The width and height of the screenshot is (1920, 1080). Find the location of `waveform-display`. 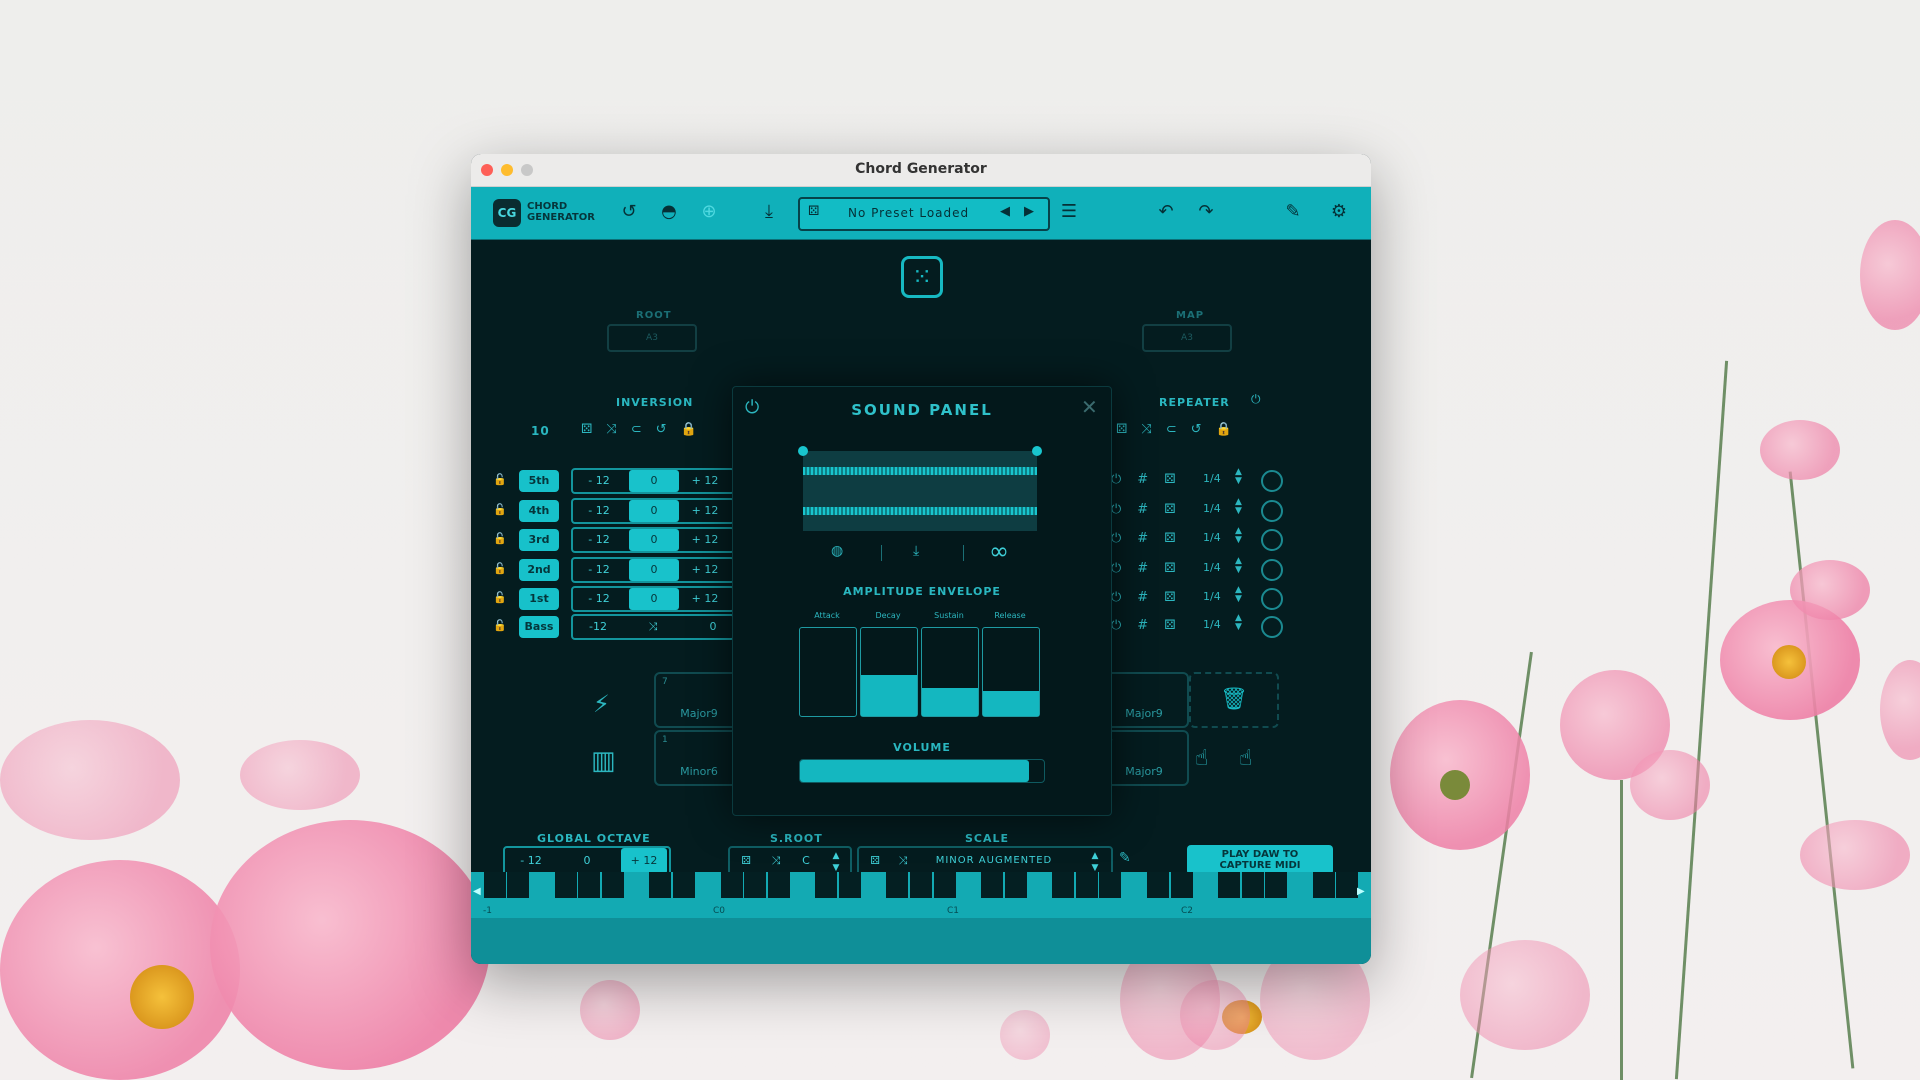

waveform-display is located at coordinates (920, 488).